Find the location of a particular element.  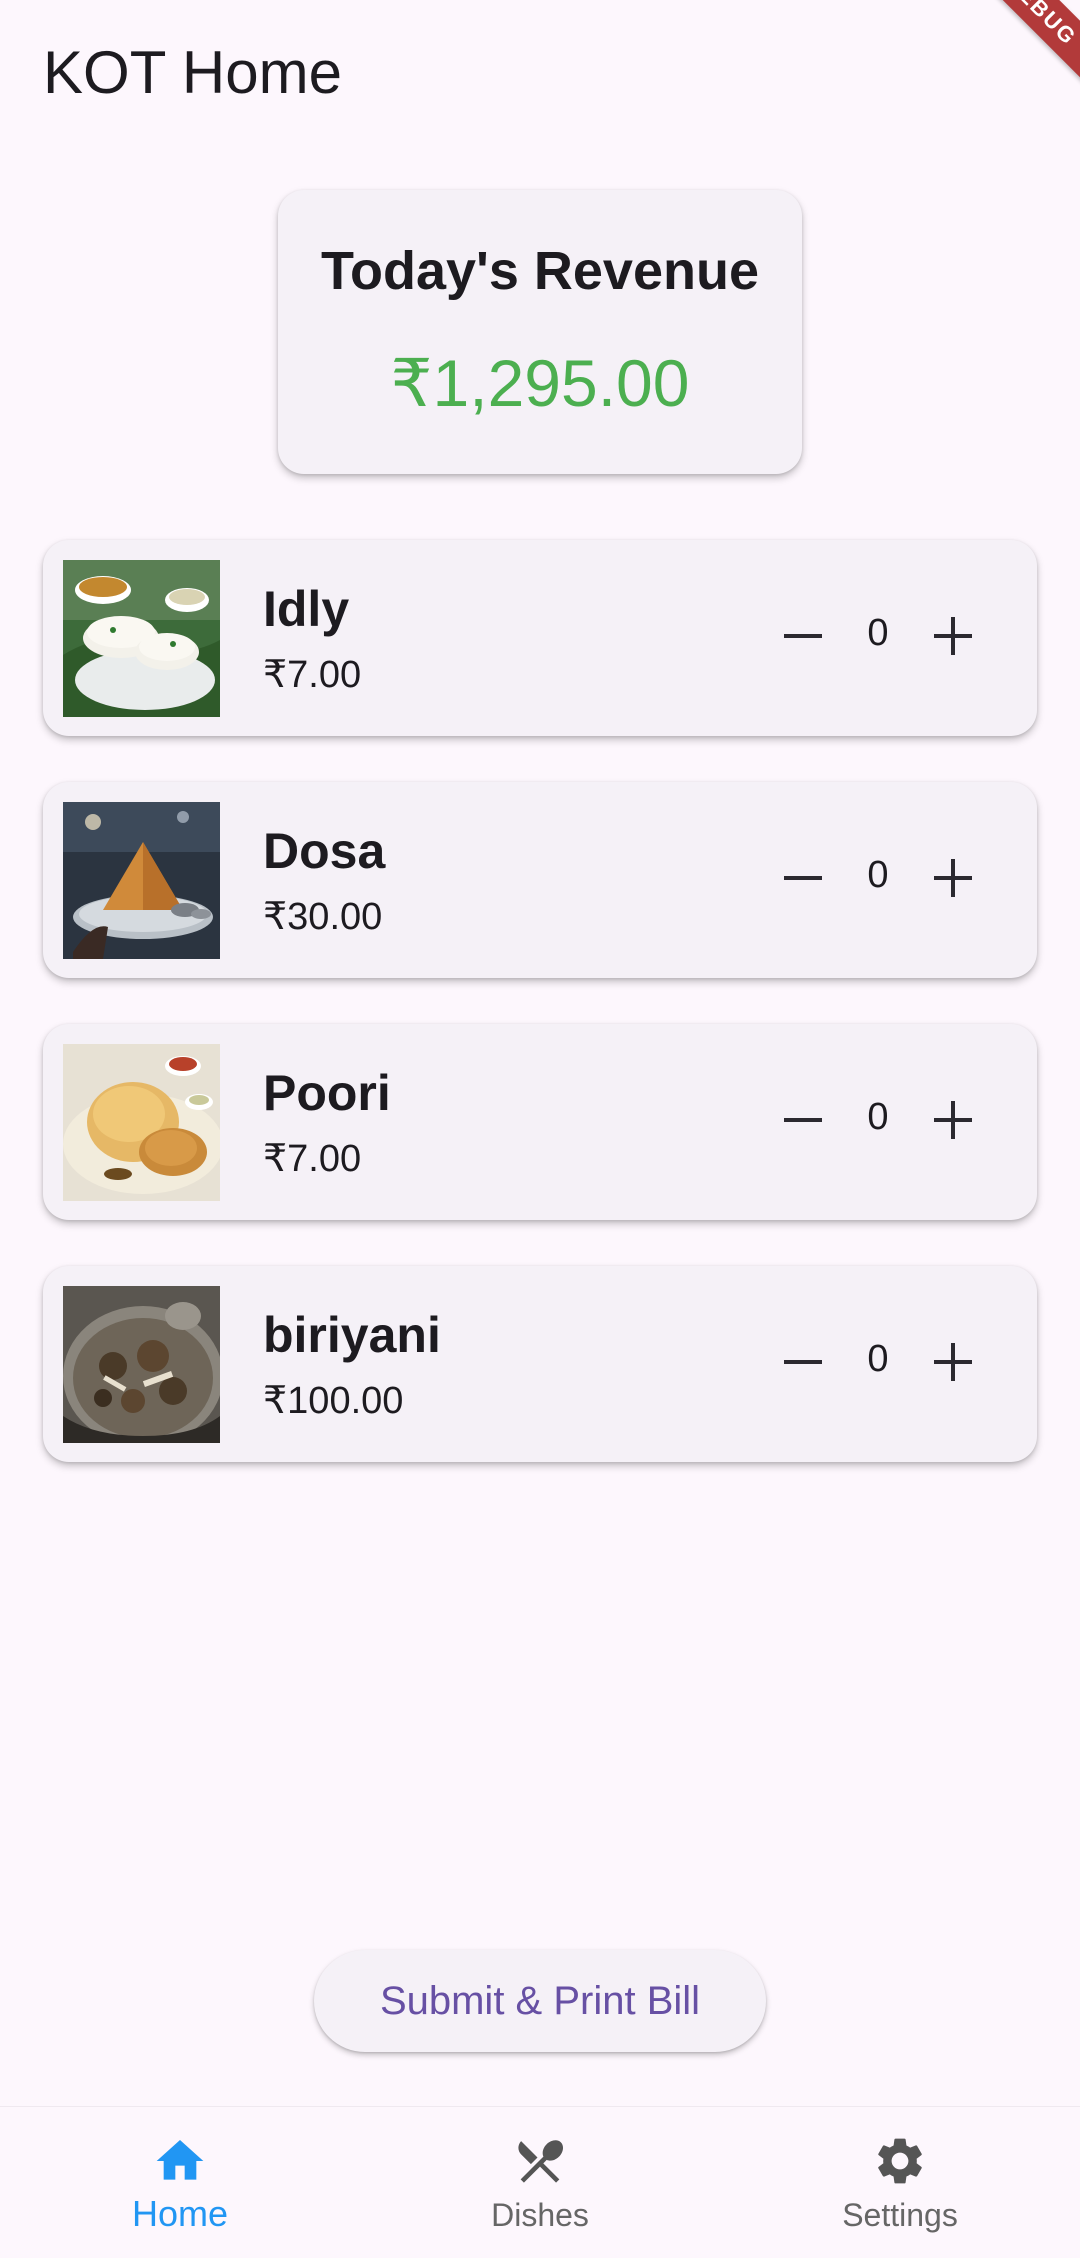

dish-card: biriyani ₹100.00 0 is located at coordinates (540, 1364).